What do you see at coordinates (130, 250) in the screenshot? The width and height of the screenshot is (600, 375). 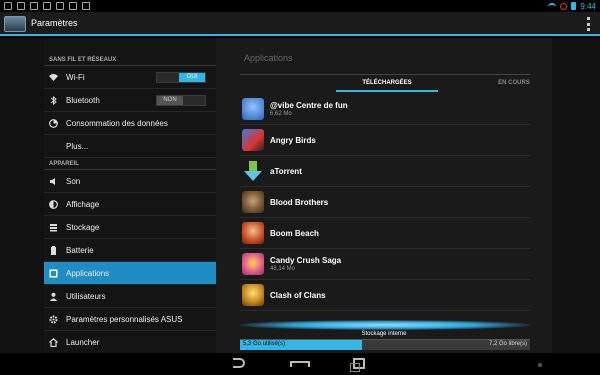 I see `sidebar-item-battery: Batterie` at bounding box center [130, 250].